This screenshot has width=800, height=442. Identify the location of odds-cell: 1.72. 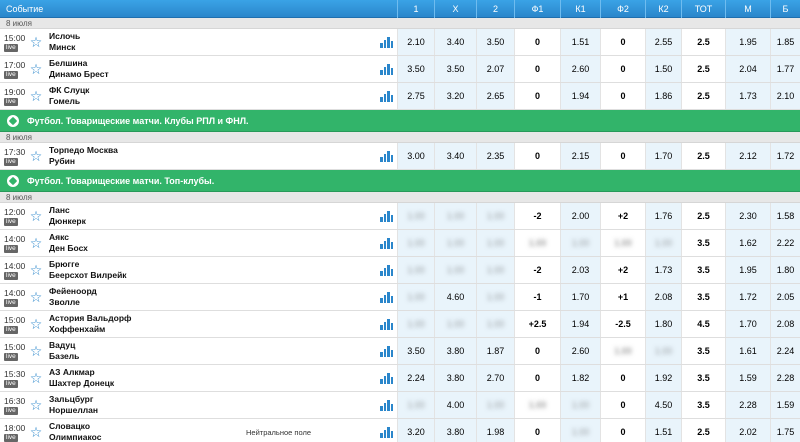
(785, 156).